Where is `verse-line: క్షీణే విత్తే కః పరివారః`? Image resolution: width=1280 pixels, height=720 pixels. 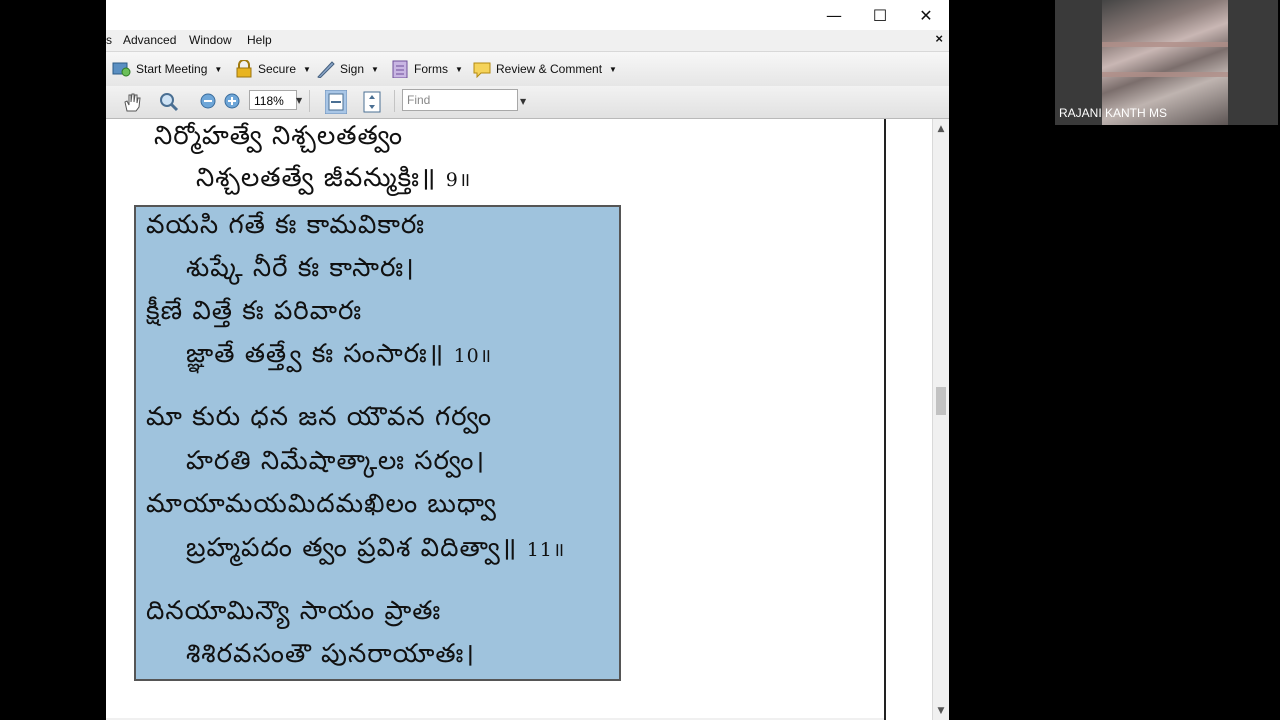
verse-line: క్షీణే విత్తే కః పరివారః is located at coordinates (254, 311).